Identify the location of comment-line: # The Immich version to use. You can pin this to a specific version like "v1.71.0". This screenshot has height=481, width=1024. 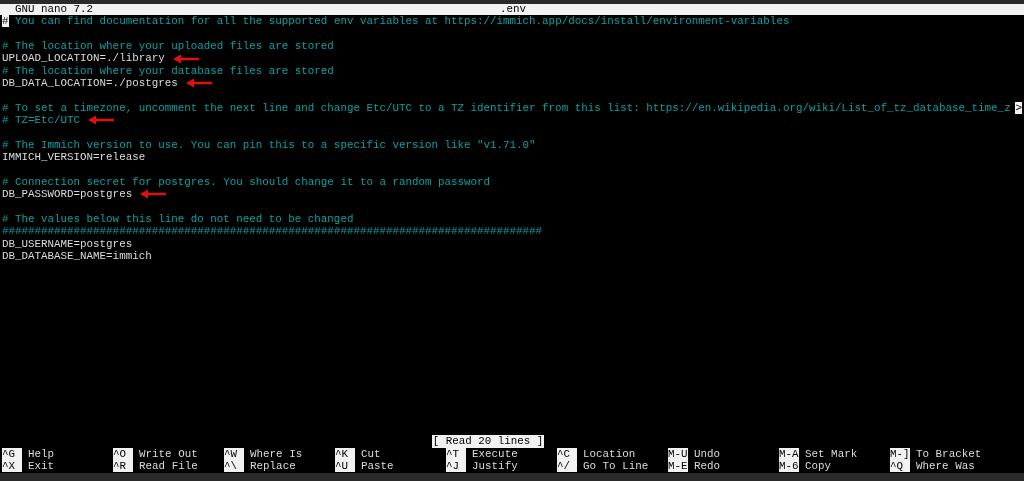
(269, 145).